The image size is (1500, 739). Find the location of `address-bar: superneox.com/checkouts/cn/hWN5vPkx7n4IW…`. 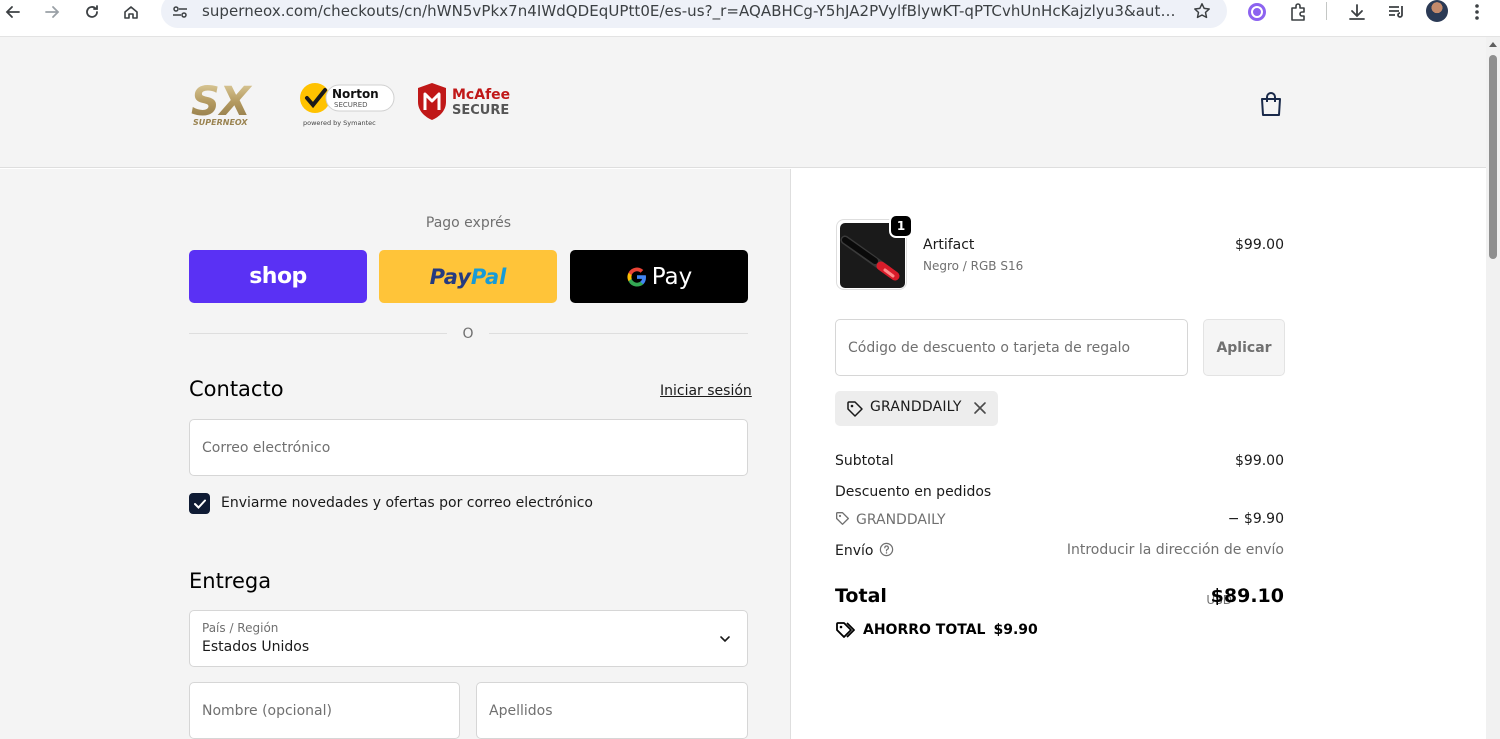

address-bar: superneox.com/checkouts/cn/hWN5vPkx7n4IW… is located at coordinates (694, 14).